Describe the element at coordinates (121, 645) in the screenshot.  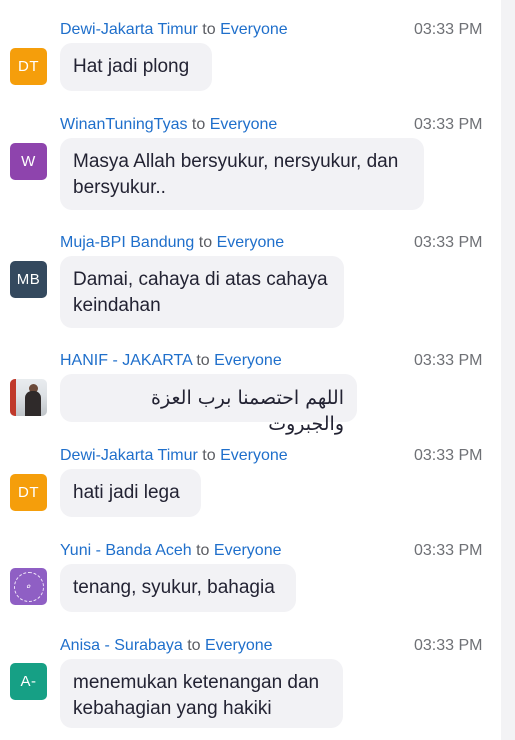
I see `sender-name: Anisa - Surabaya` at that location.